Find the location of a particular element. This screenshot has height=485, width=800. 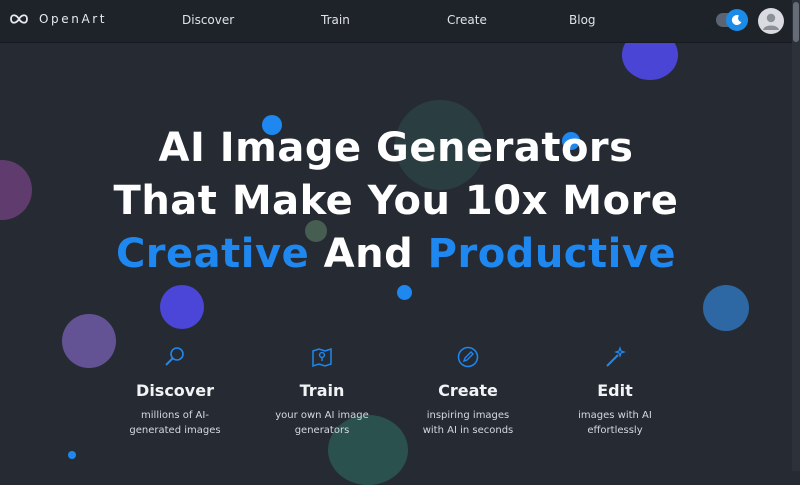

nav-link-discover: Discover is located at coordinates (208, 20).